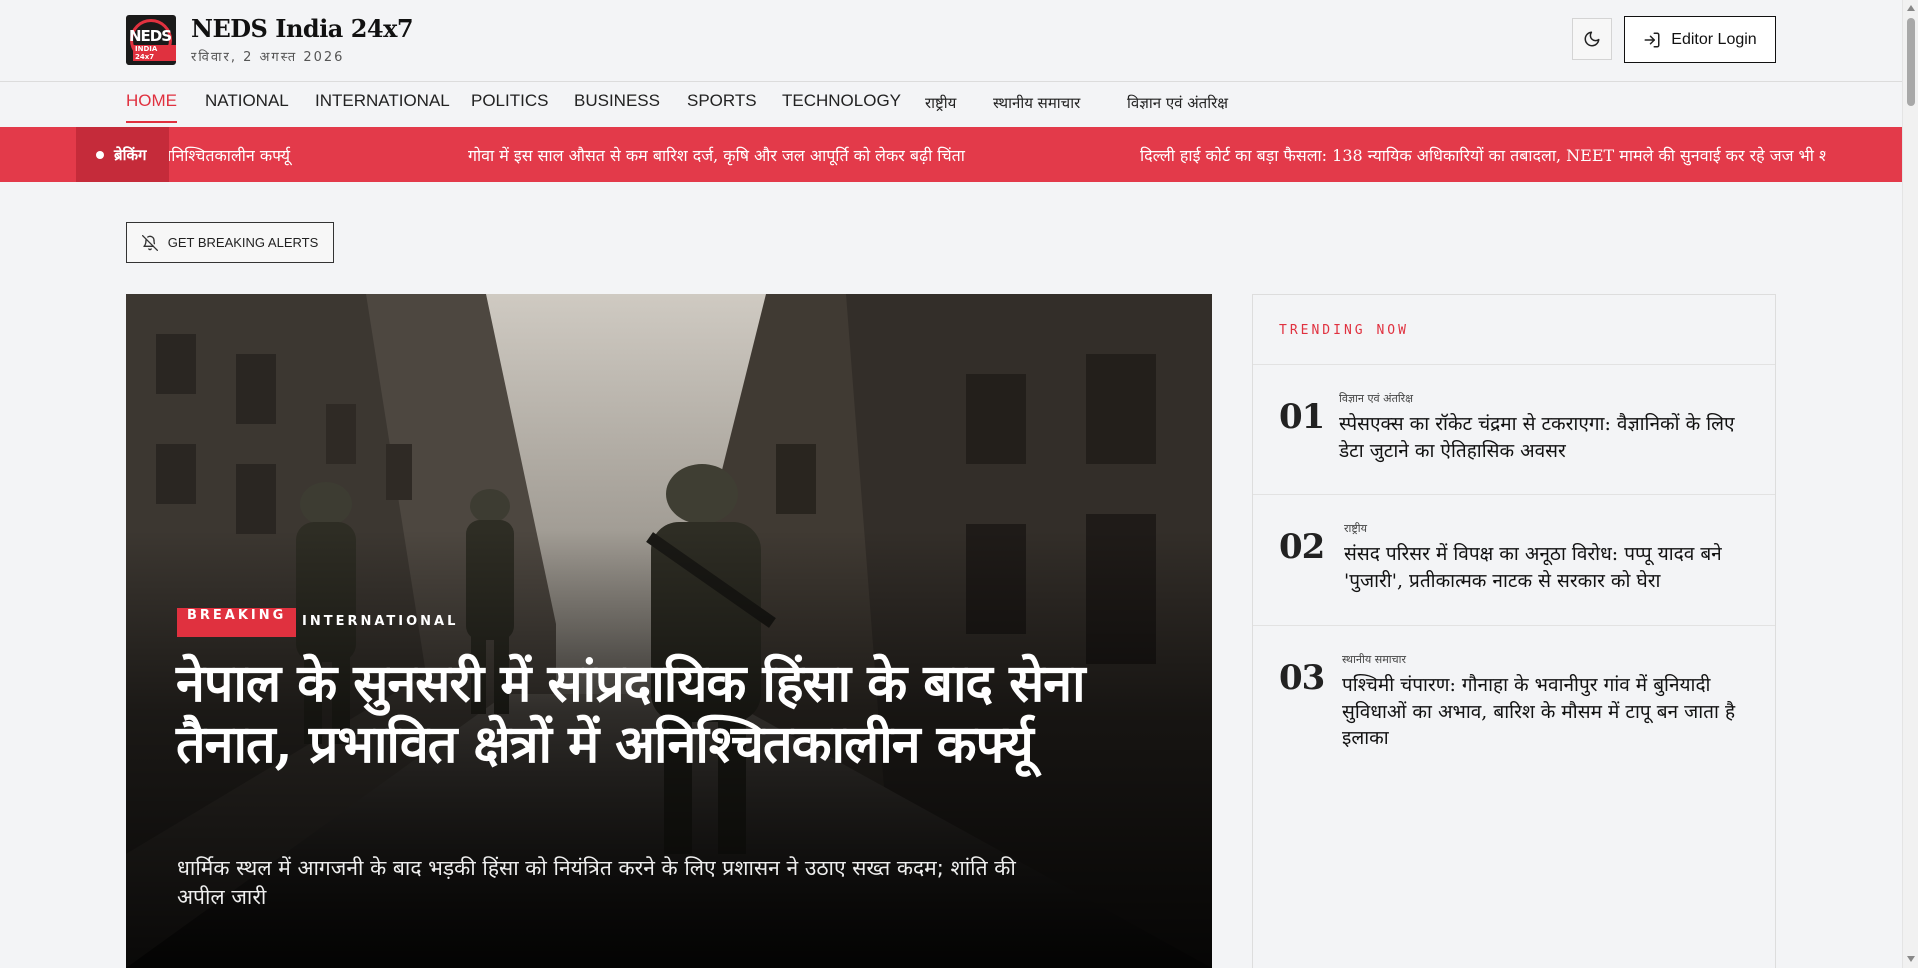 Image resolution: width=1918 pixels, height=968 pixels. What do you see at coordinates (237, 622) in the screenshot?
I see `breaking-badge: BREAKING` at bounding box center [237, 622].